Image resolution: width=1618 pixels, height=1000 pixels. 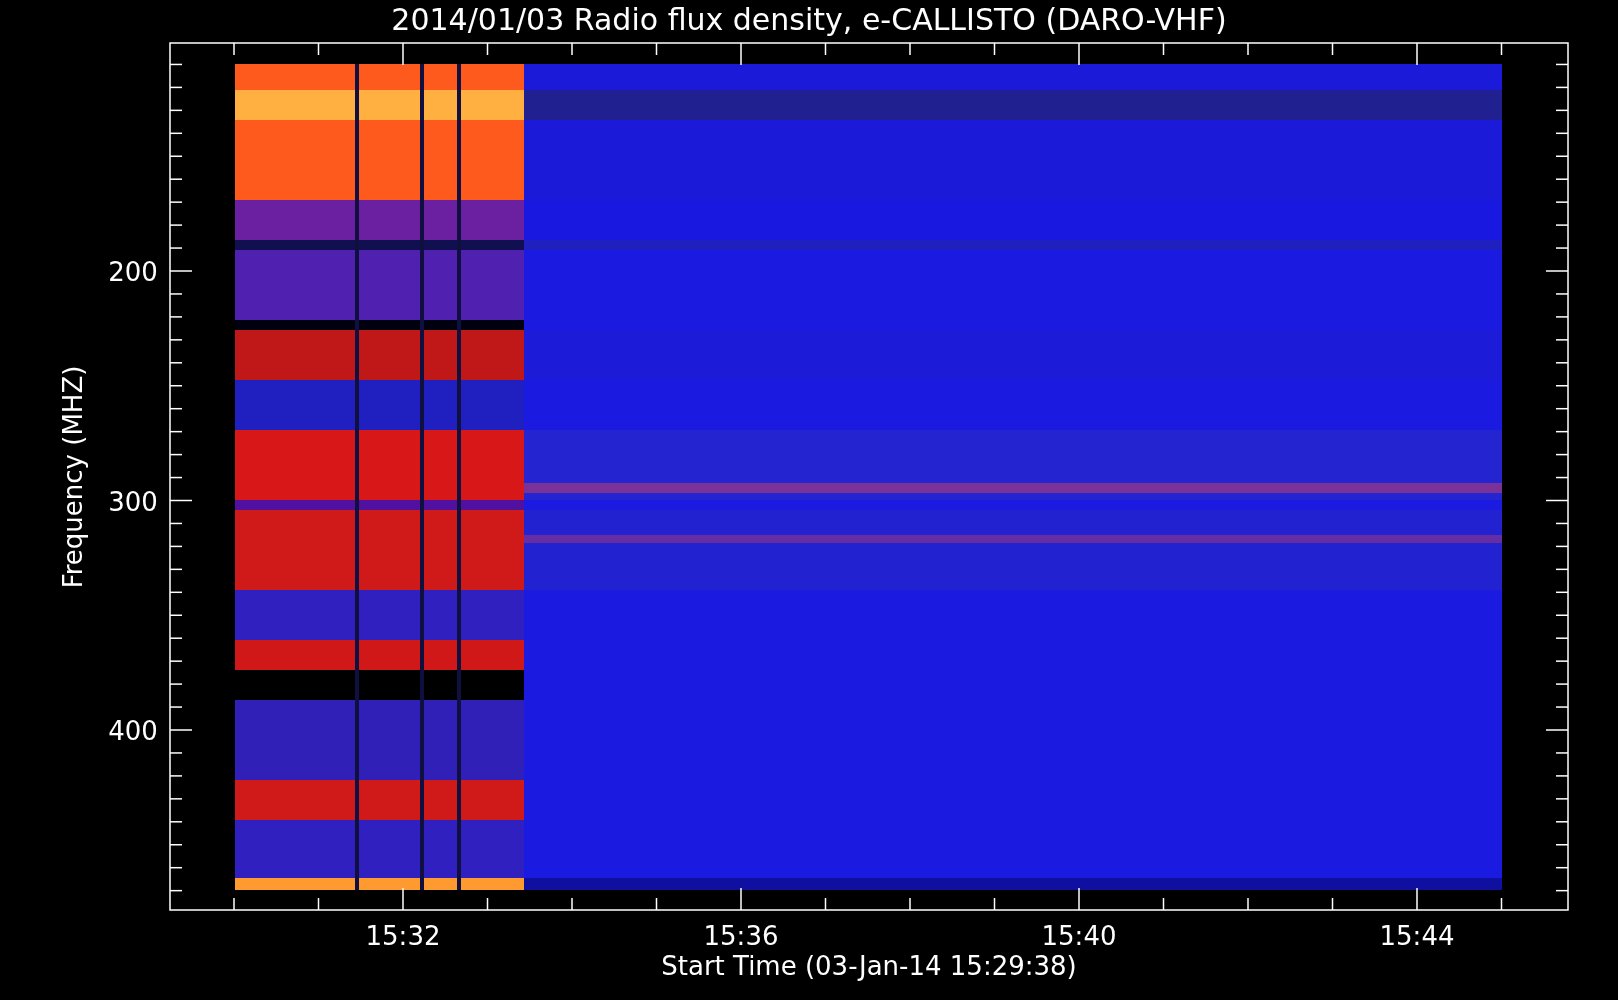 I want to click on x-tick-label: 15:36, so click(x=741, y=936).